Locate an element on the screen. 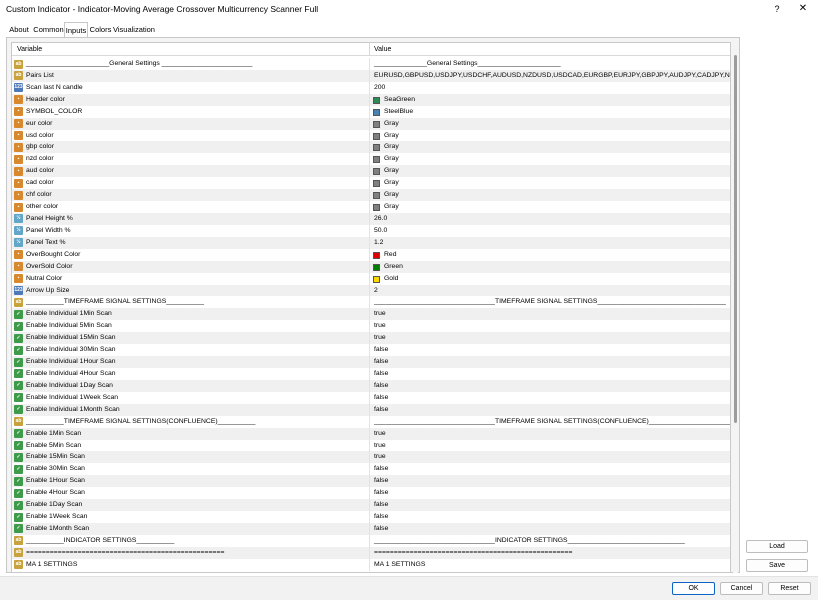  tab-colors: Colors is located at coordinates (100, 30).